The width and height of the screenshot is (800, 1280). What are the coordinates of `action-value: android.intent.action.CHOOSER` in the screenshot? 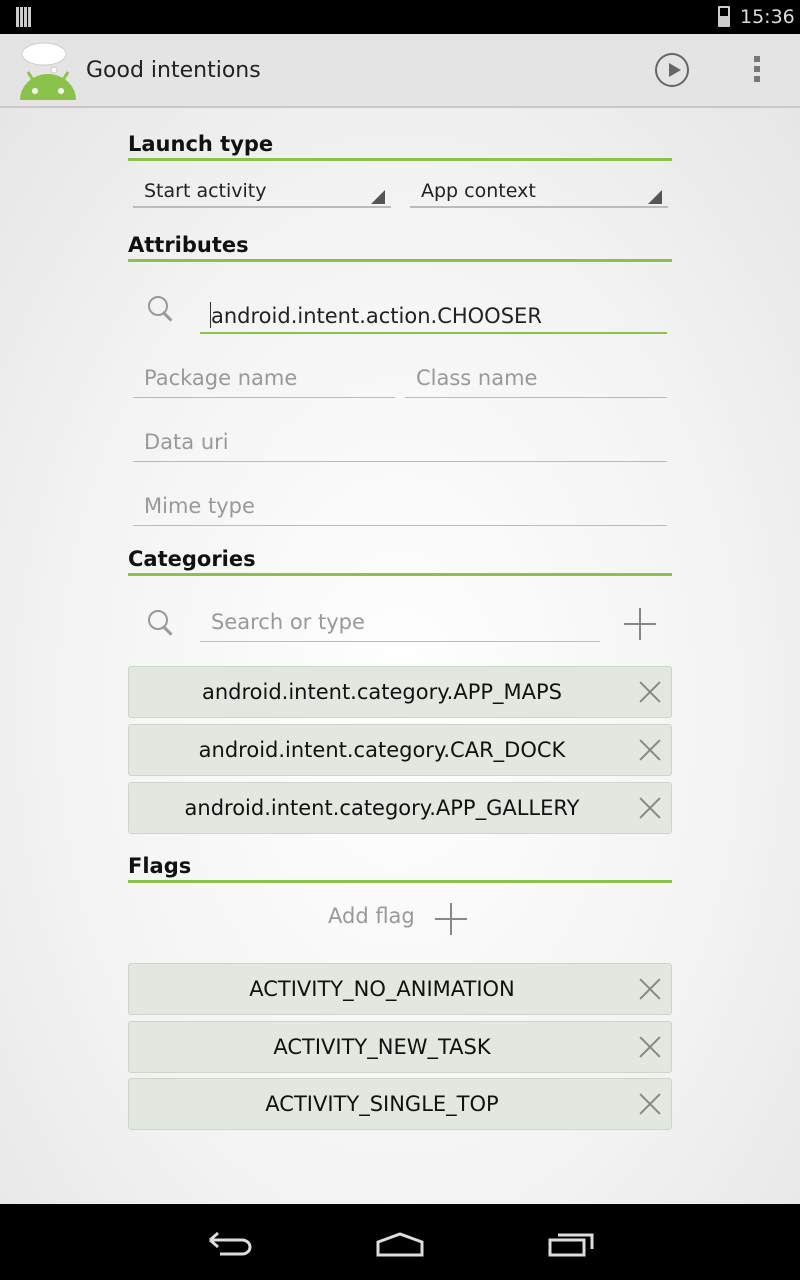 It's located at (376, 316).